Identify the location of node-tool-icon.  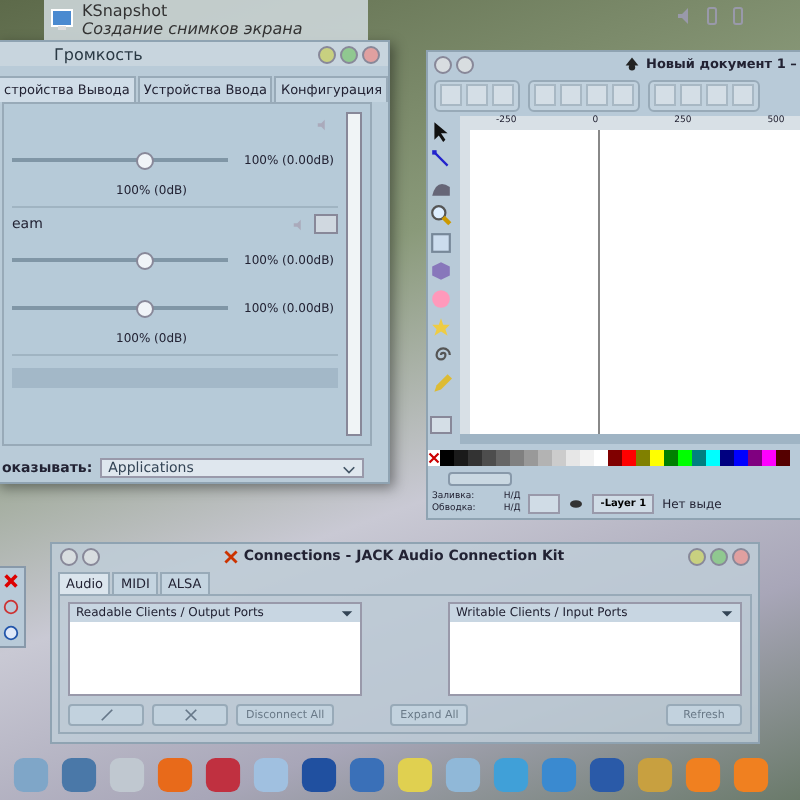
(441, 159).